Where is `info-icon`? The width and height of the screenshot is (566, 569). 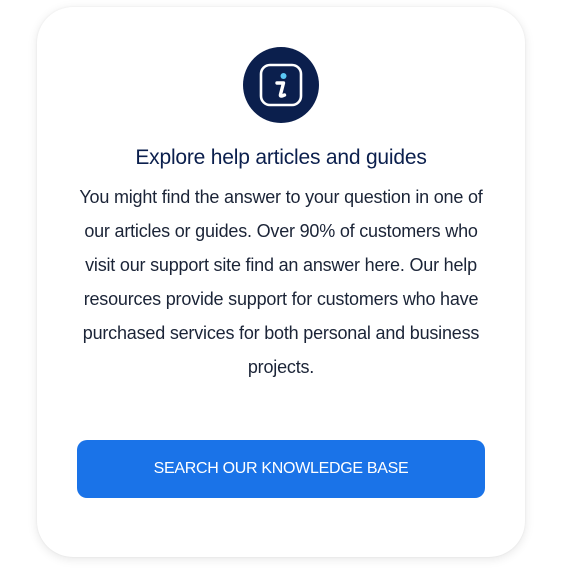
info-icon is located at coordinates (281, 85).